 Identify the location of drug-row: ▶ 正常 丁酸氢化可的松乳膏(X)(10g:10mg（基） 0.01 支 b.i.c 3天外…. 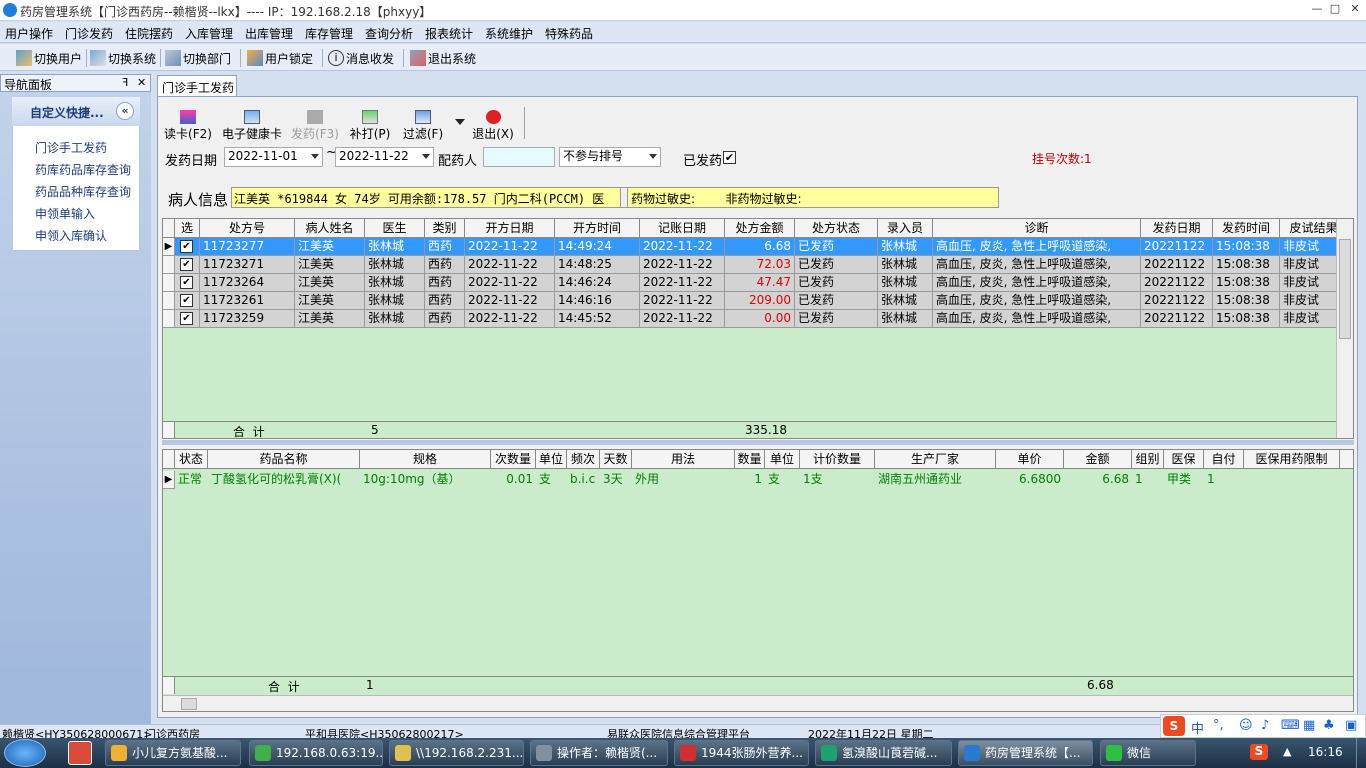
(758, 480).